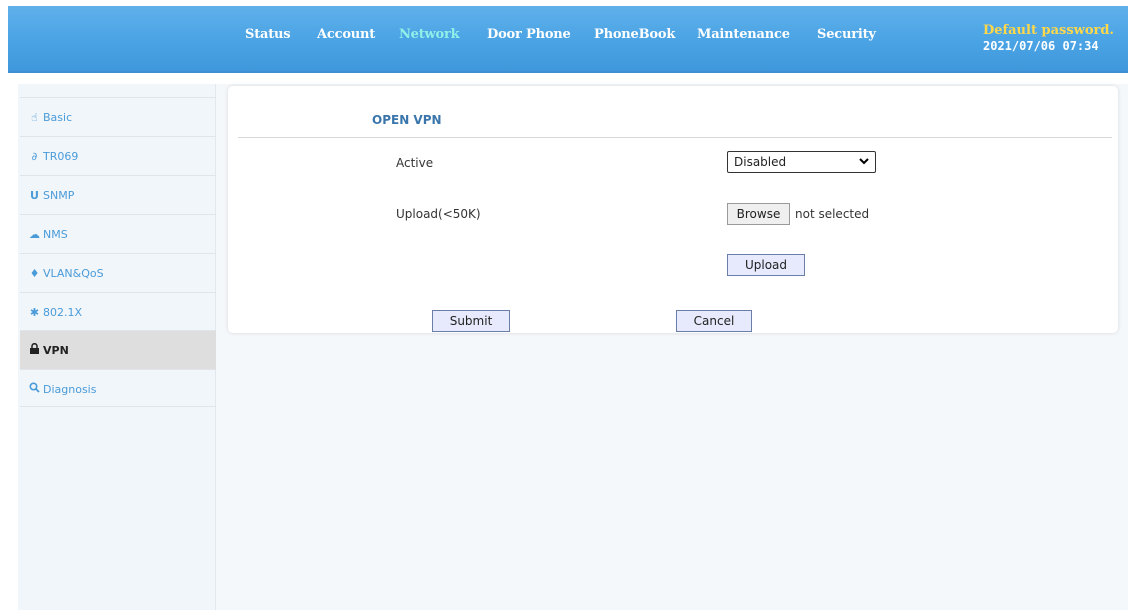  I want to click on title-divider, so click(675, 137).